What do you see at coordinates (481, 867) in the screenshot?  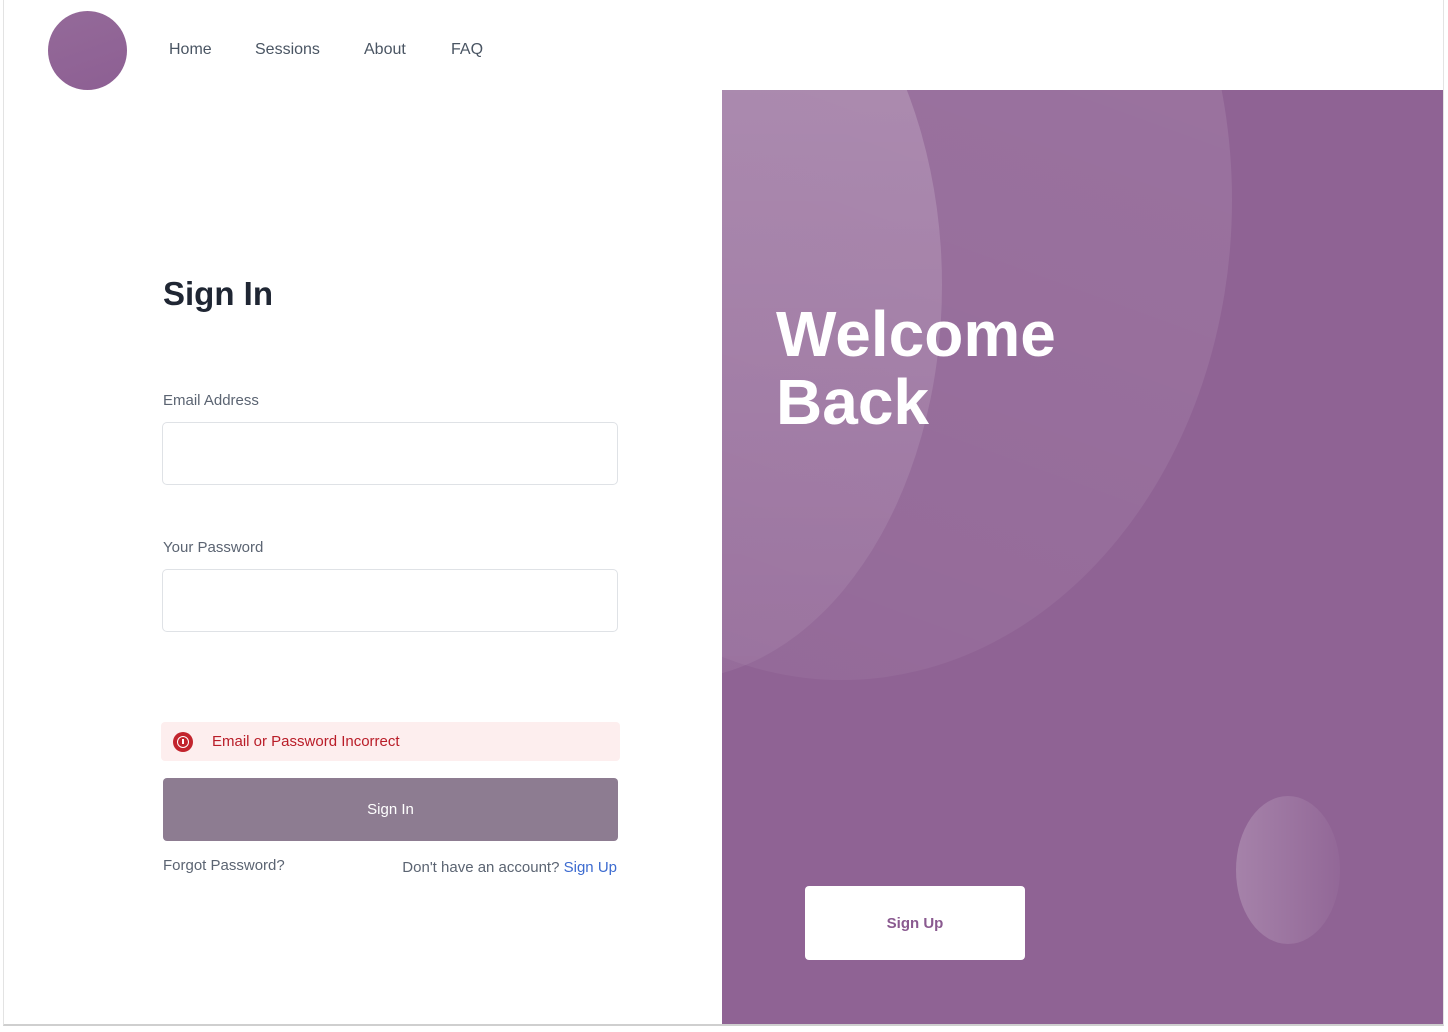 I see `no-account-text: Don't have an account?` at bounding box center [481, 867].